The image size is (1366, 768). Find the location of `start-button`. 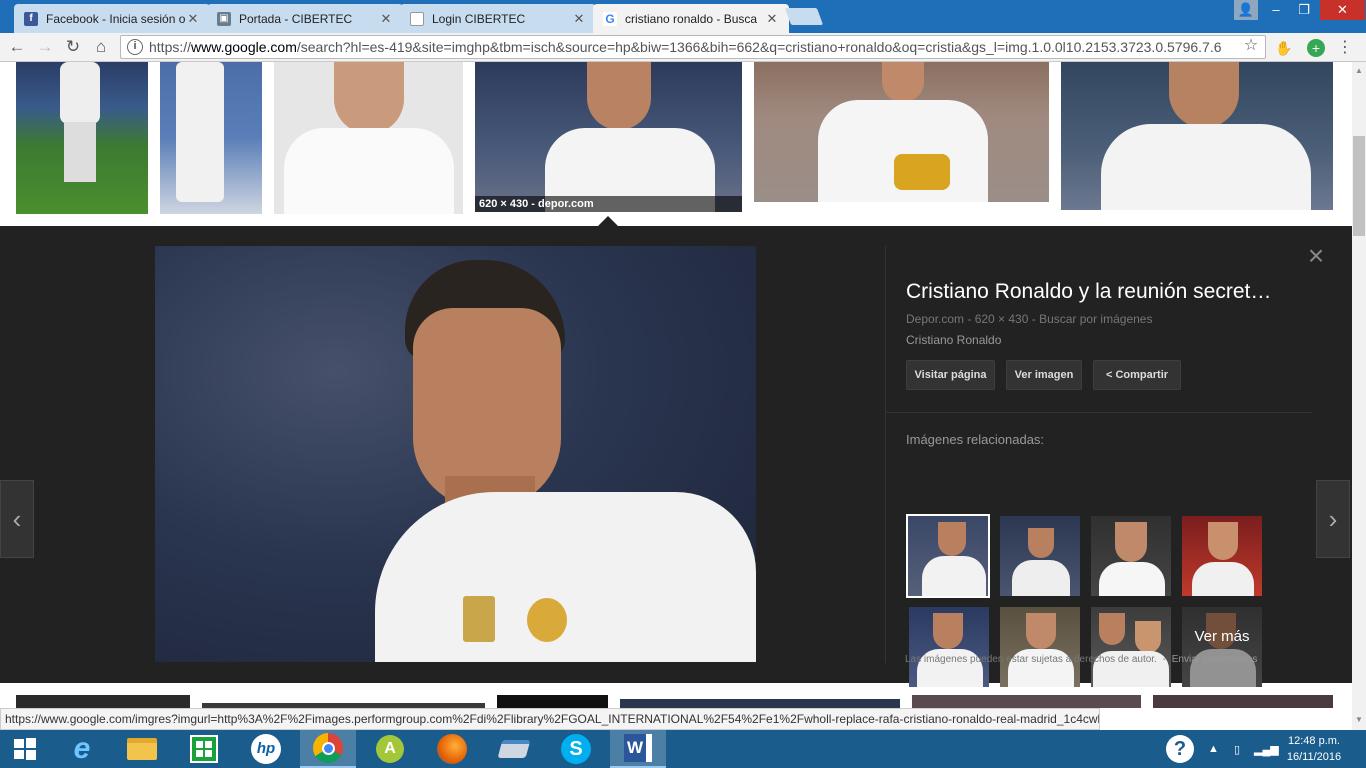

start-button is located at coordinates (25, 749).